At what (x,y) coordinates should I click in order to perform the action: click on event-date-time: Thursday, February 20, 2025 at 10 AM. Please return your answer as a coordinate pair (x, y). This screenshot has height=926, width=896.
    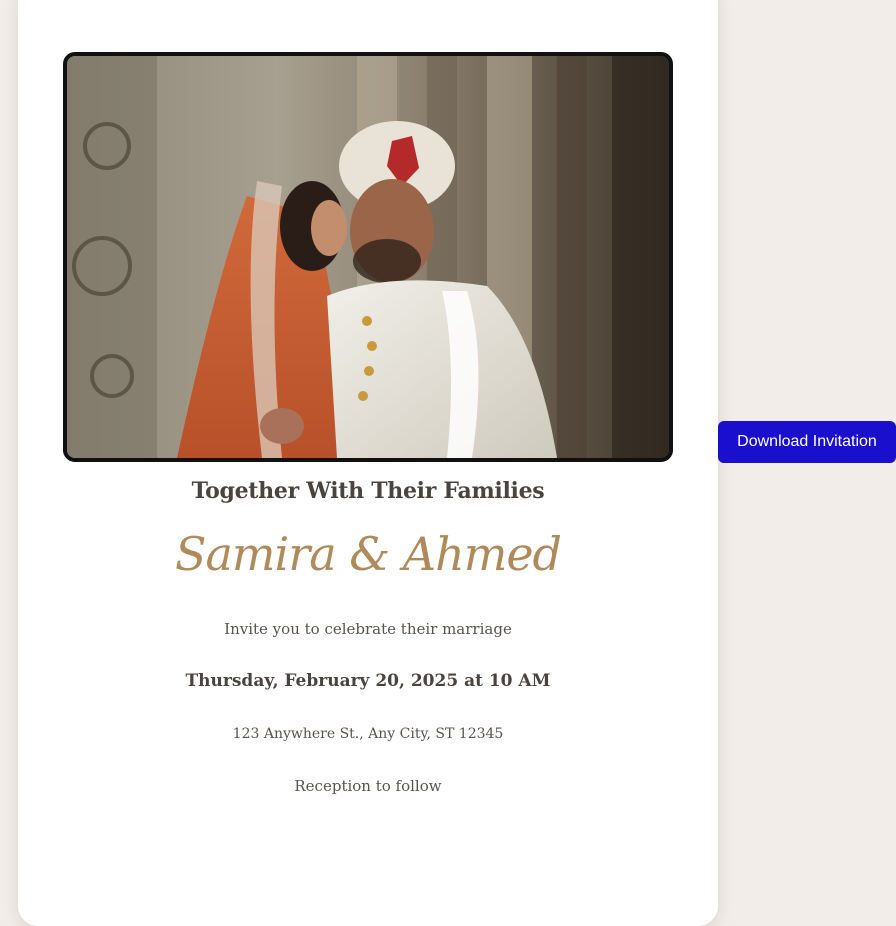
    Looking at the image, I should click on (368, 681).